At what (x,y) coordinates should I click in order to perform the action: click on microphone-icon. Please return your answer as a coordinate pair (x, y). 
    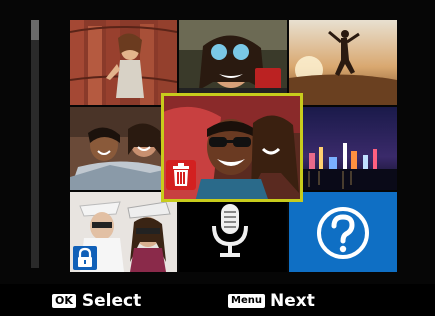
    Looking at the image, I should click on (230, 234).